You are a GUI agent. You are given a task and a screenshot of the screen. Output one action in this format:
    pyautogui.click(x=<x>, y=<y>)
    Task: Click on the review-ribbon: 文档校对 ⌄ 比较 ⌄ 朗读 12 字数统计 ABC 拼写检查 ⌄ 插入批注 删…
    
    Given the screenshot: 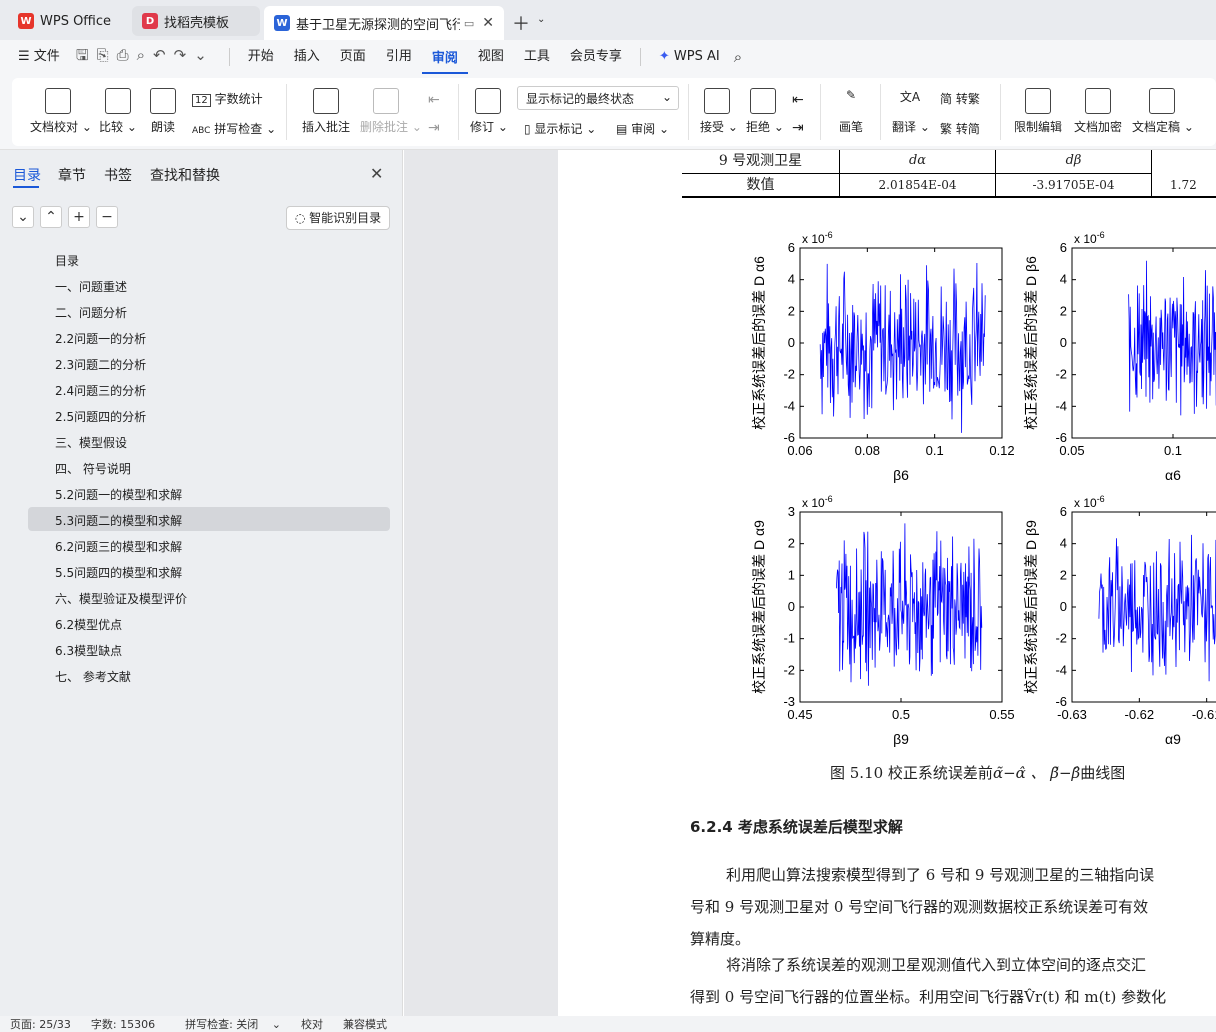 What is the action you would take?
    pyautogui.click(x=608, y=112)
    